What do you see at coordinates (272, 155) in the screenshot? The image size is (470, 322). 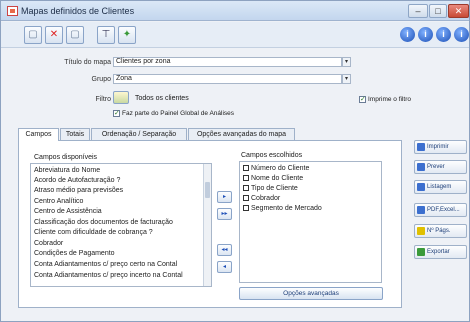 I see `escolhidos-label: Campos escolhidos` at bounding box center [272, 155].